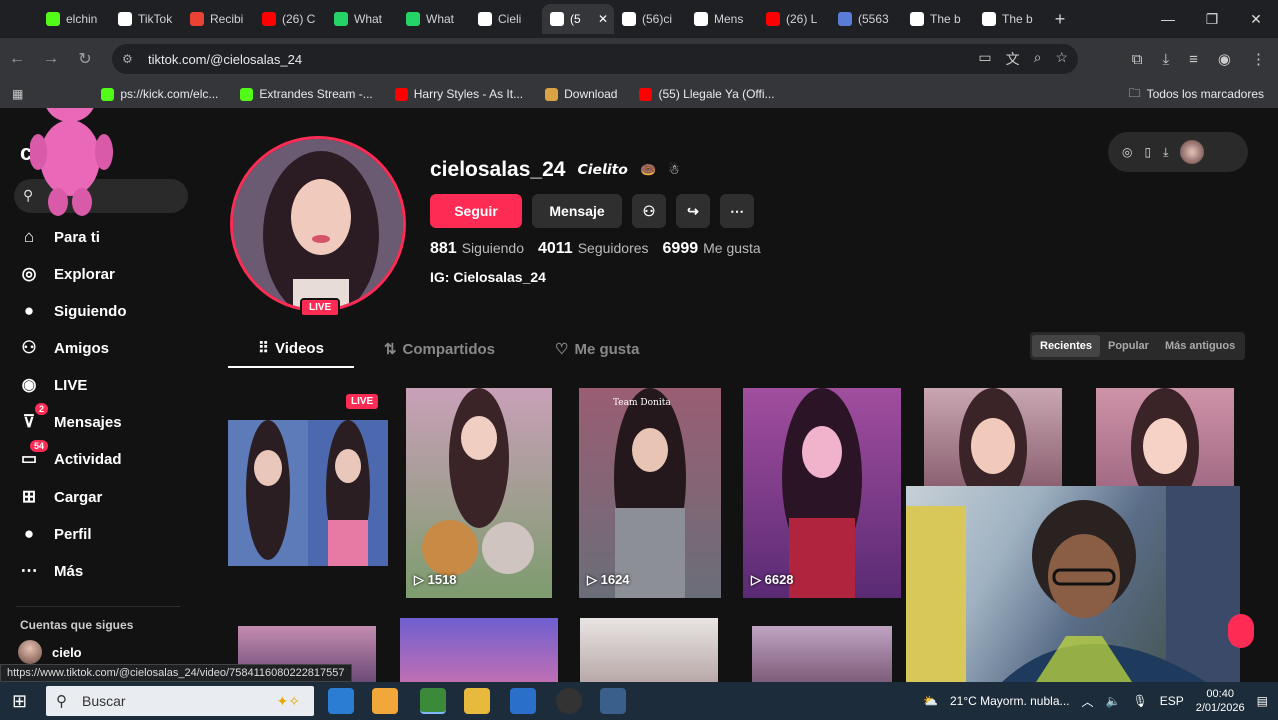 Image resolution: width=1278 pixels, height=720 pixels. What do you see at coordinates (693, 211) in the screenshot?
I see `share-button: ↪` at bounding box center [693, 211].